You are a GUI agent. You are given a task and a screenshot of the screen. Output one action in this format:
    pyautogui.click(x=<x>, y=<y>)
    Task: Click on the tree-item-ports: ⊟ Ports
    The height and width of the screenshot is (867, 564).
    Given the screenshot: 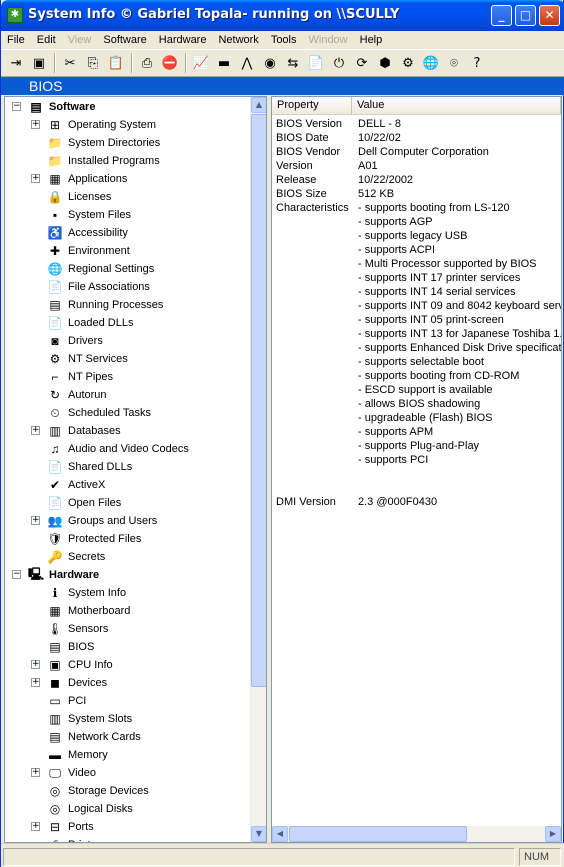 What is the action you would take?
    pyautogui.click(x=70, y=827)
    